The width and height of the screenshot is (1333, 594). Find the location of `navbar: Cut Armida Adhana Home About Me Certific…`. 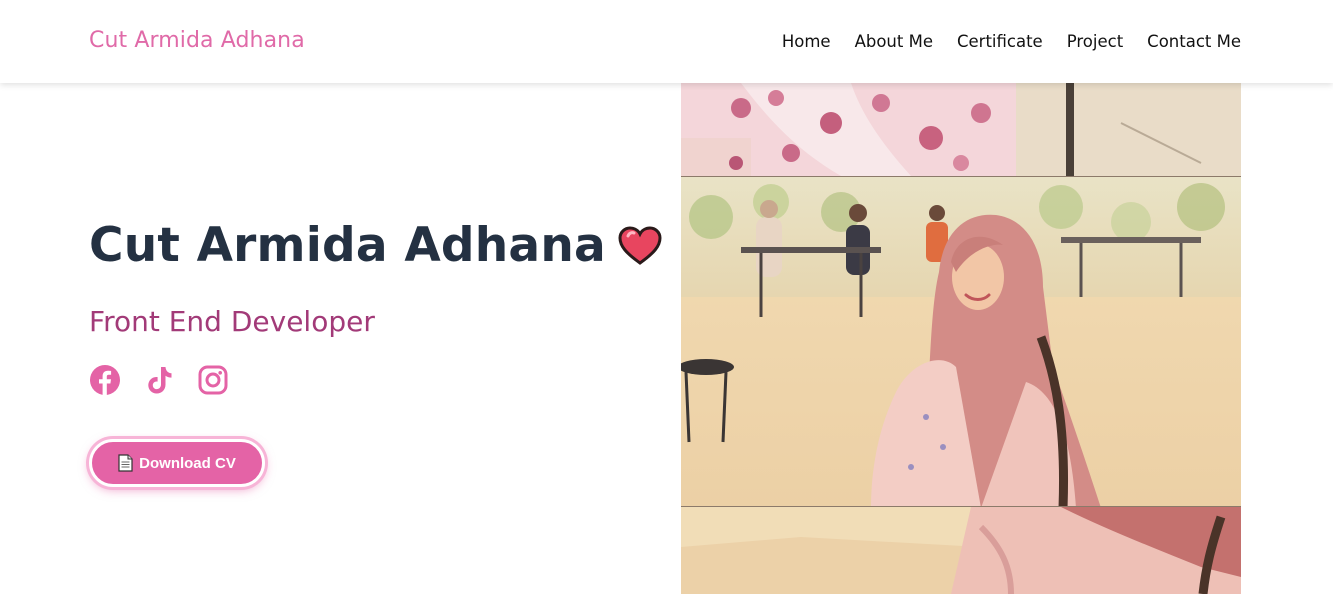

navbar: Cut Armida Adhana Home About Me Certific… is located at coordinates (666, 41).